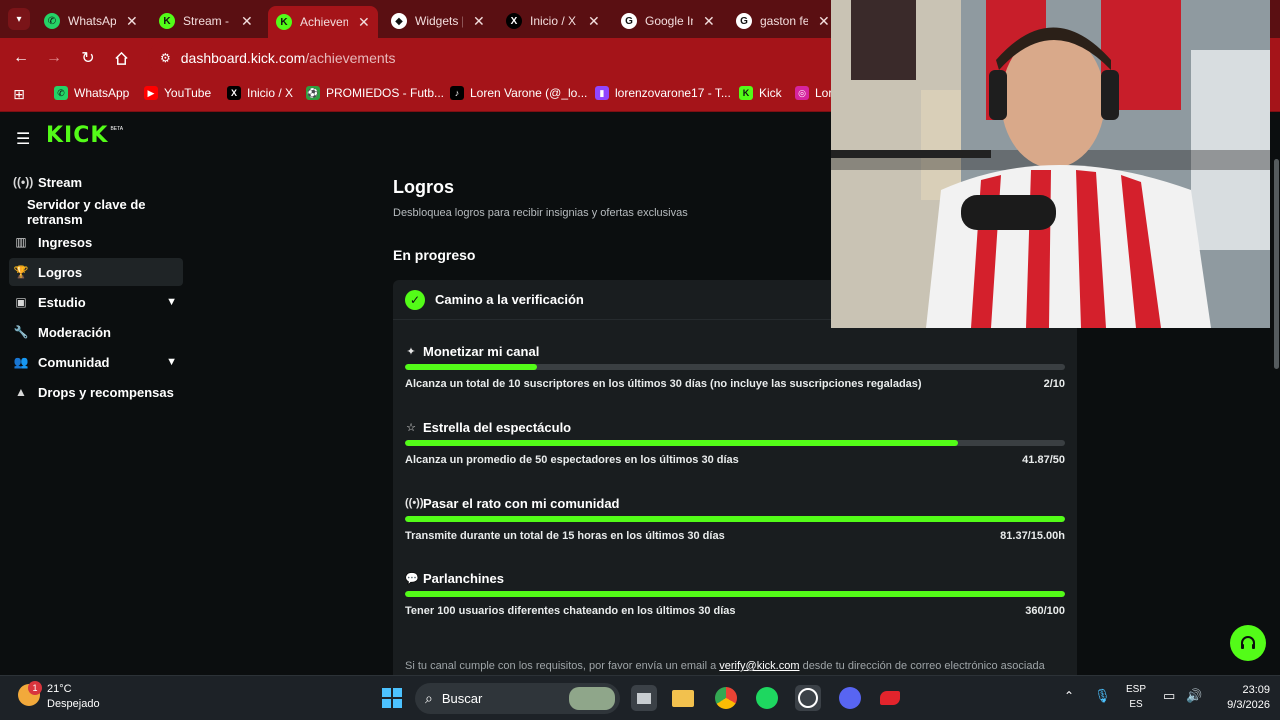 This screenshot has width=1280, height=720. I want to click on show-hidden-icons-chevron-icon: ⌃, so click(1069, 696).